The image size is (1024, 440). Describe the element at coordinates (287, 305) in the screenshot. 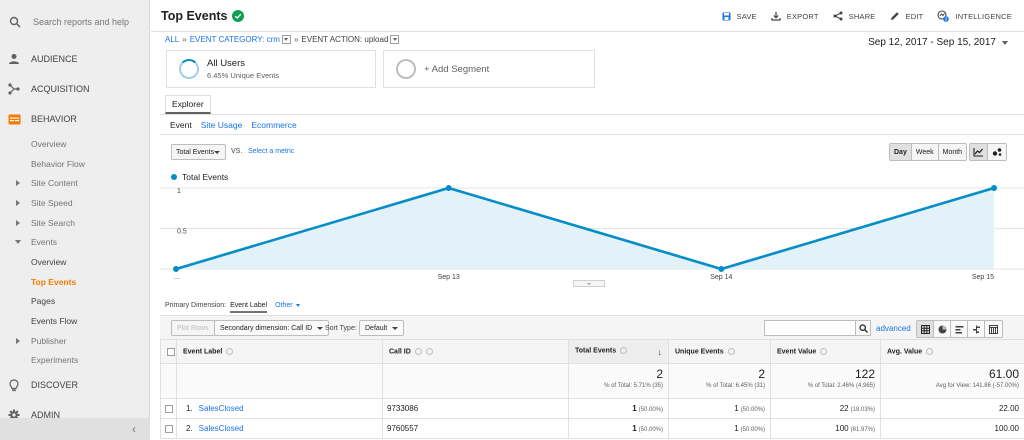

I see `primary-dimension-other: Other` at that location.